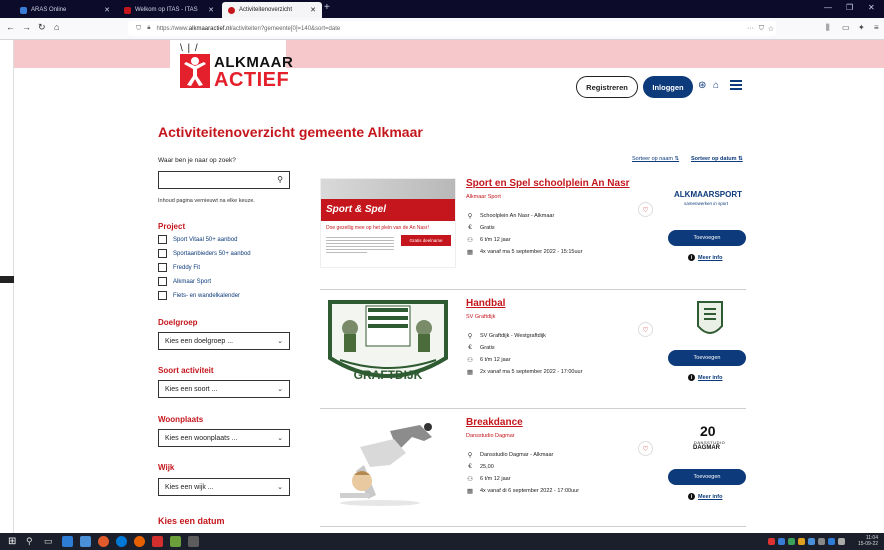  What do you see at coordinates (533, 408) in the screenshot?
I see `card-divider` at bounding box center [533, 408].